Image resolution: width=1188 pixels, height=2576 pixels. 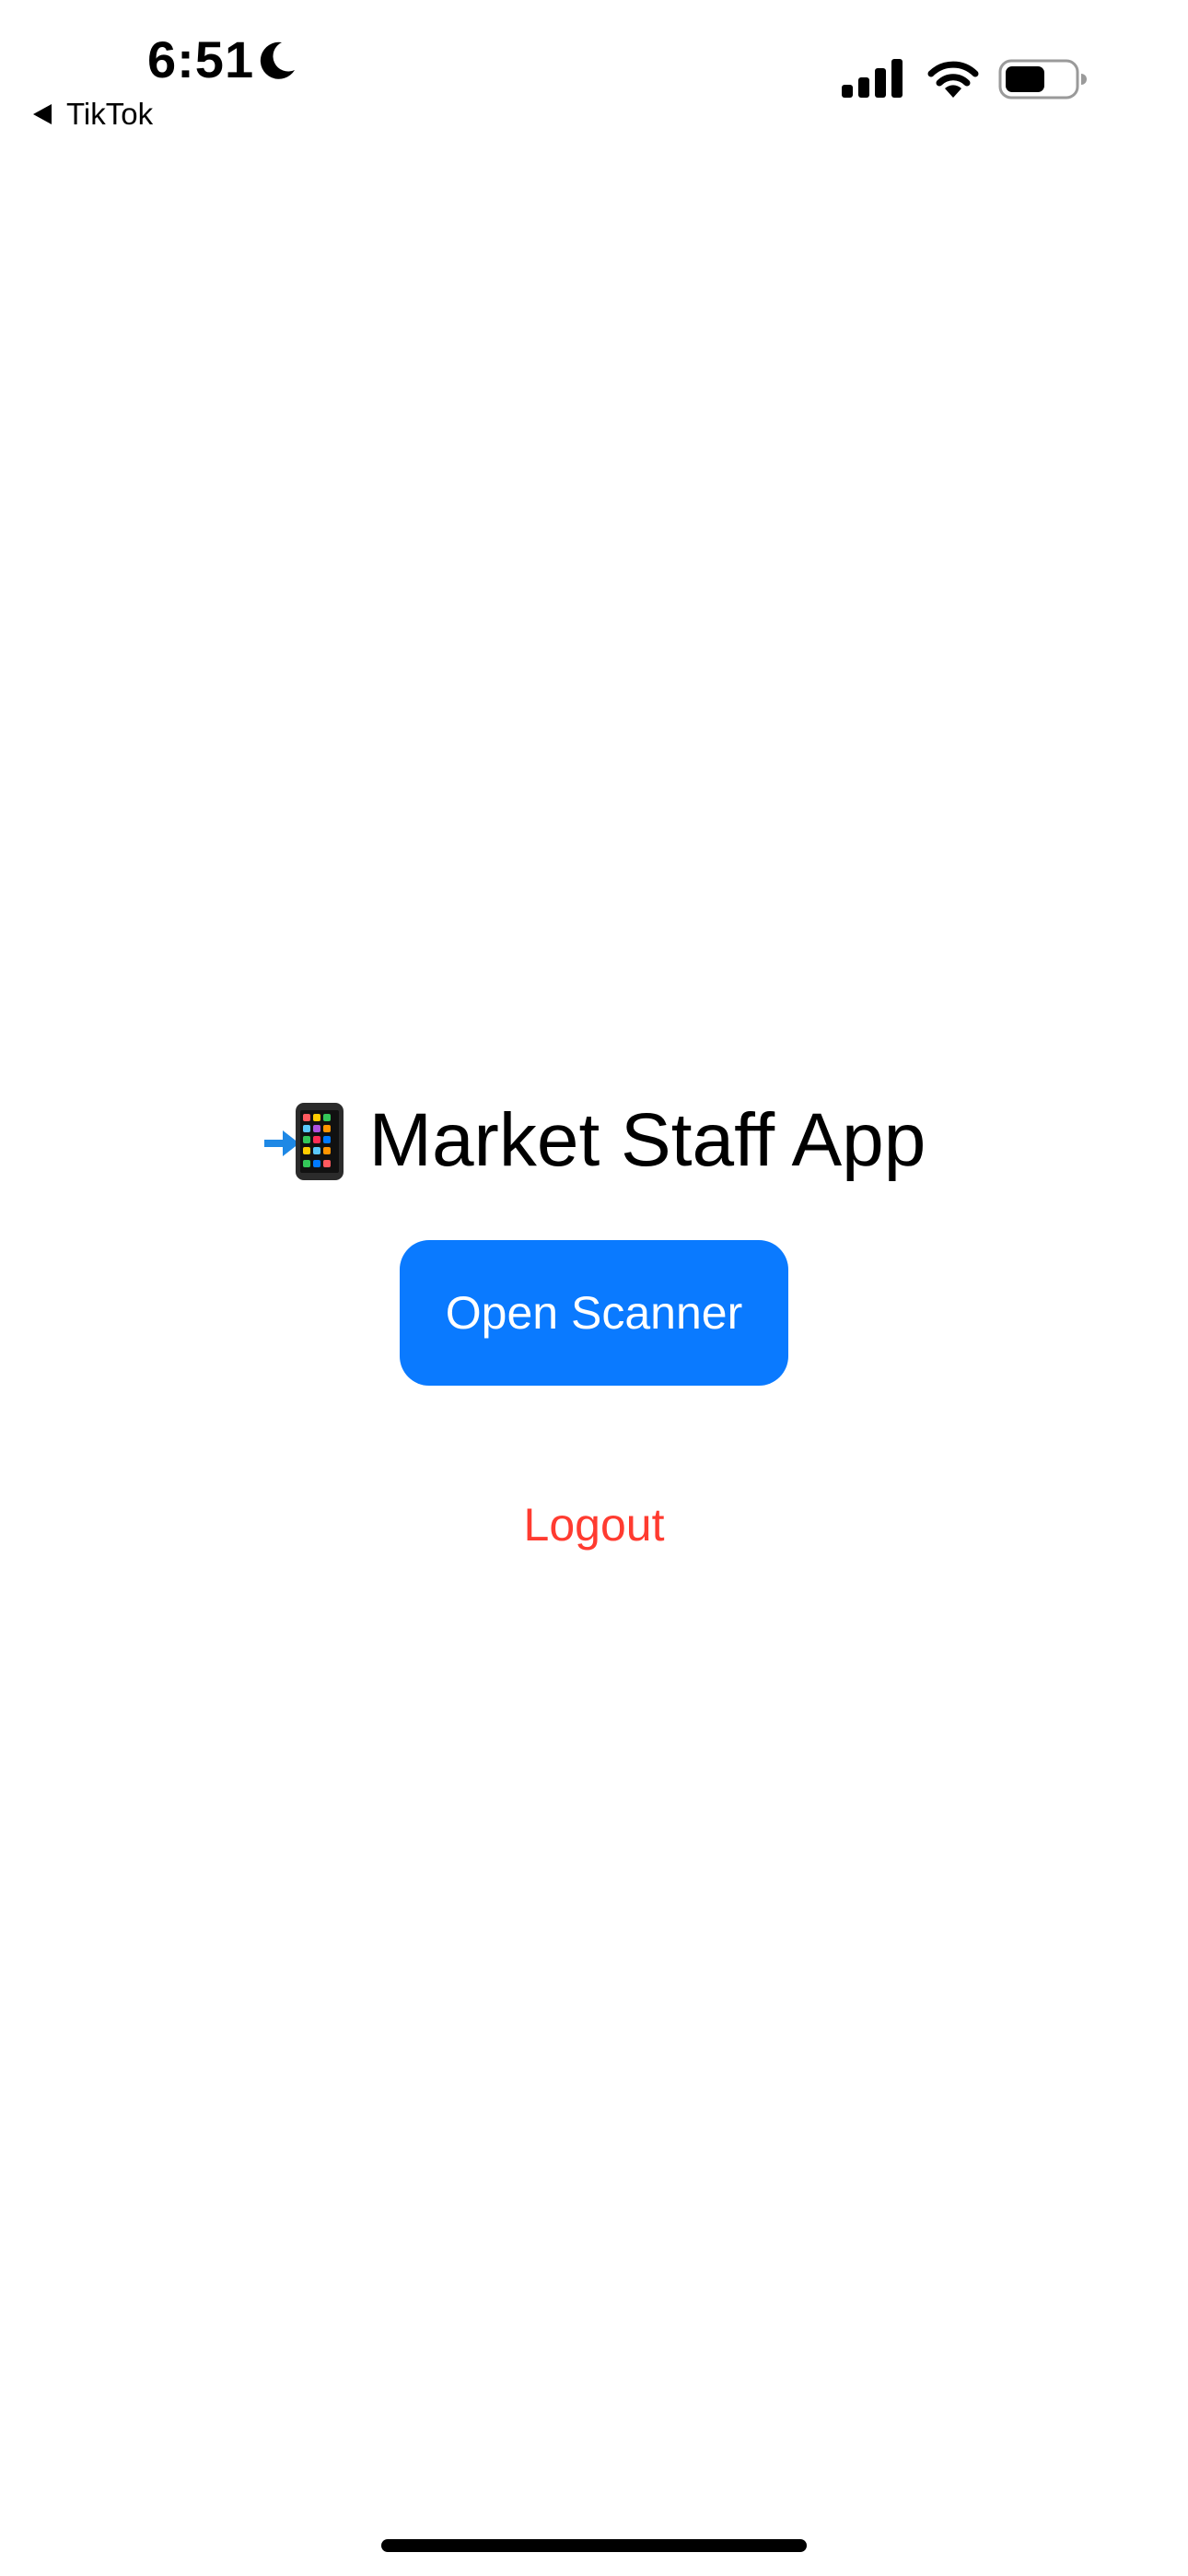 I want to click on home-indicator, so click(x=594, y=2545).